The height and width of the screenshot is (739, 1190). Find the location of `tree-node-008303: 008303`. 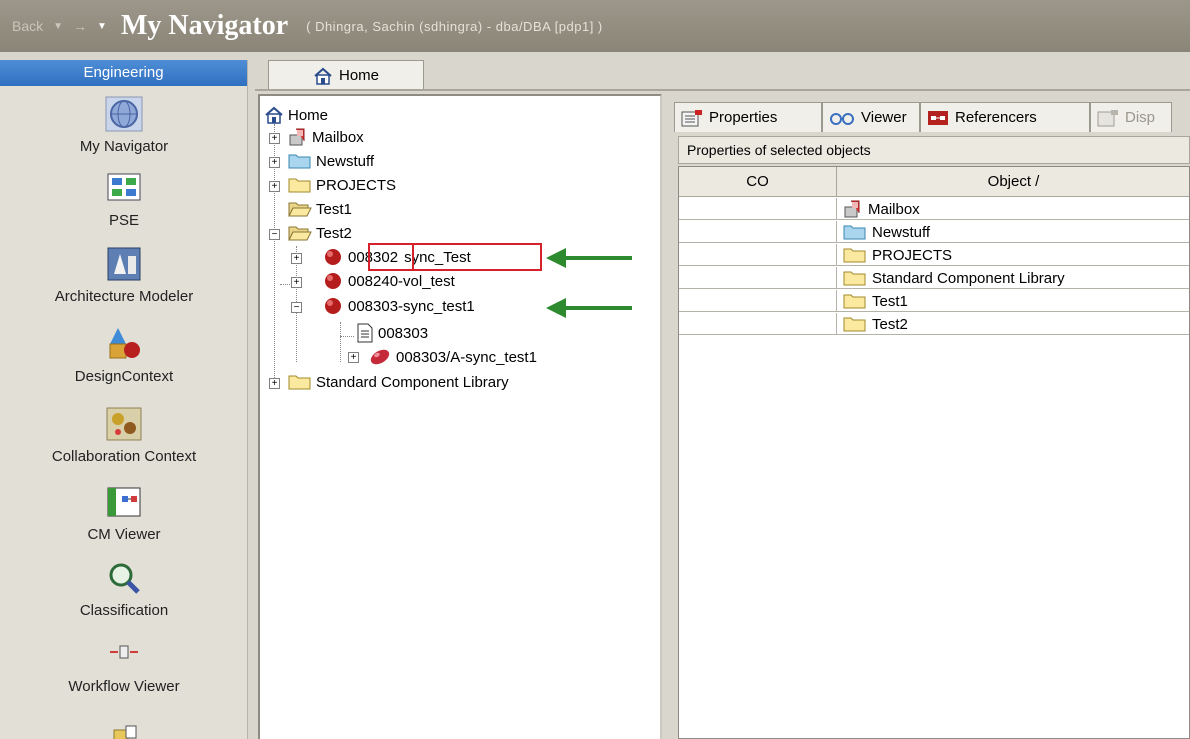

tree-node-008303: 008303 is located at coordinates (392, 333).